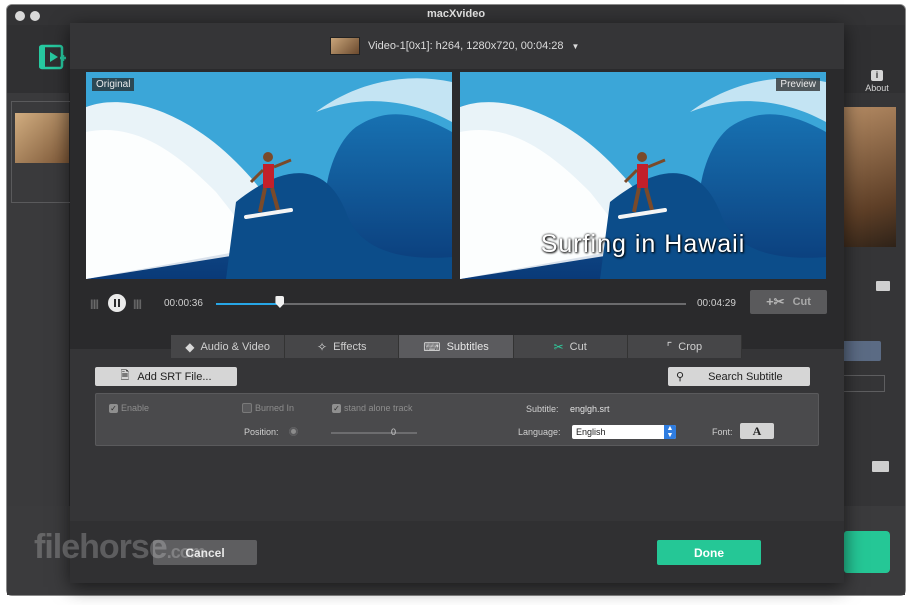 The image size is (911, 605). Describe the element at coordinates (643, 175) in the screenshot. I see `preview-frame: Preview Surfing in Hawaii` at that location.